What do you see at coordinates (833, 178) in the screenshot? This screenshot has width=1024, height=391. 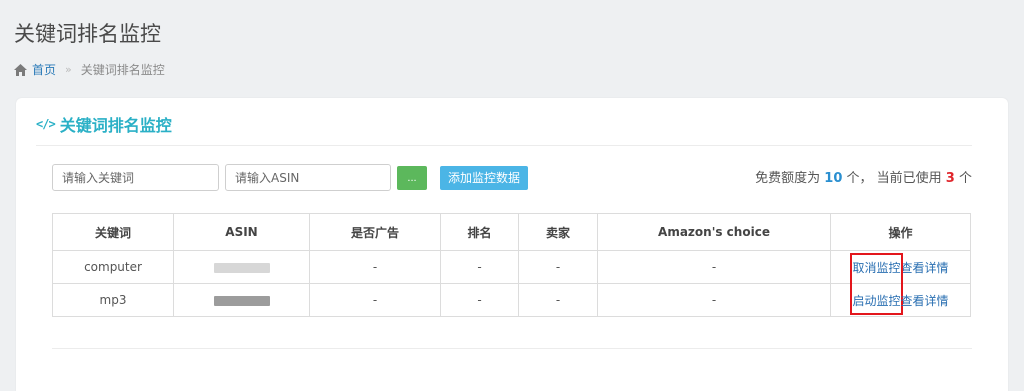 I see `quota-total: 10` at bounding box center [833, 178].